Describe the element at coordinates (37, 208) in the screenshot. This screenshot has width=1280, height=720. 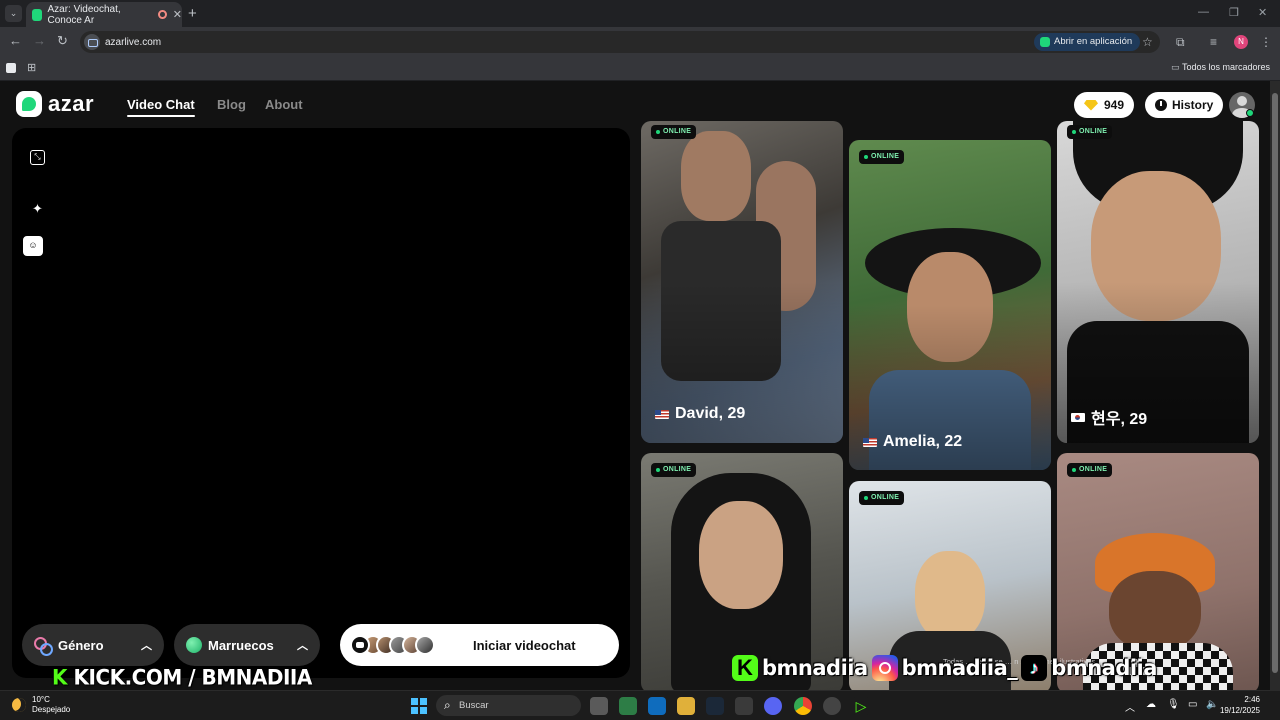
I see `sparkle-effects-icon: ✦` at that location.